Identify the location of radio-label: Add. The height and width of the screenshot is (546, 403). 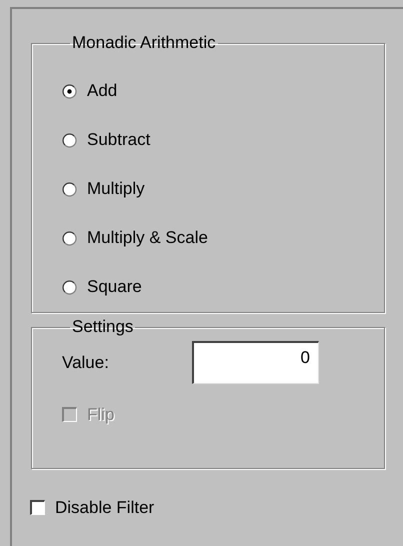
(102, 91).